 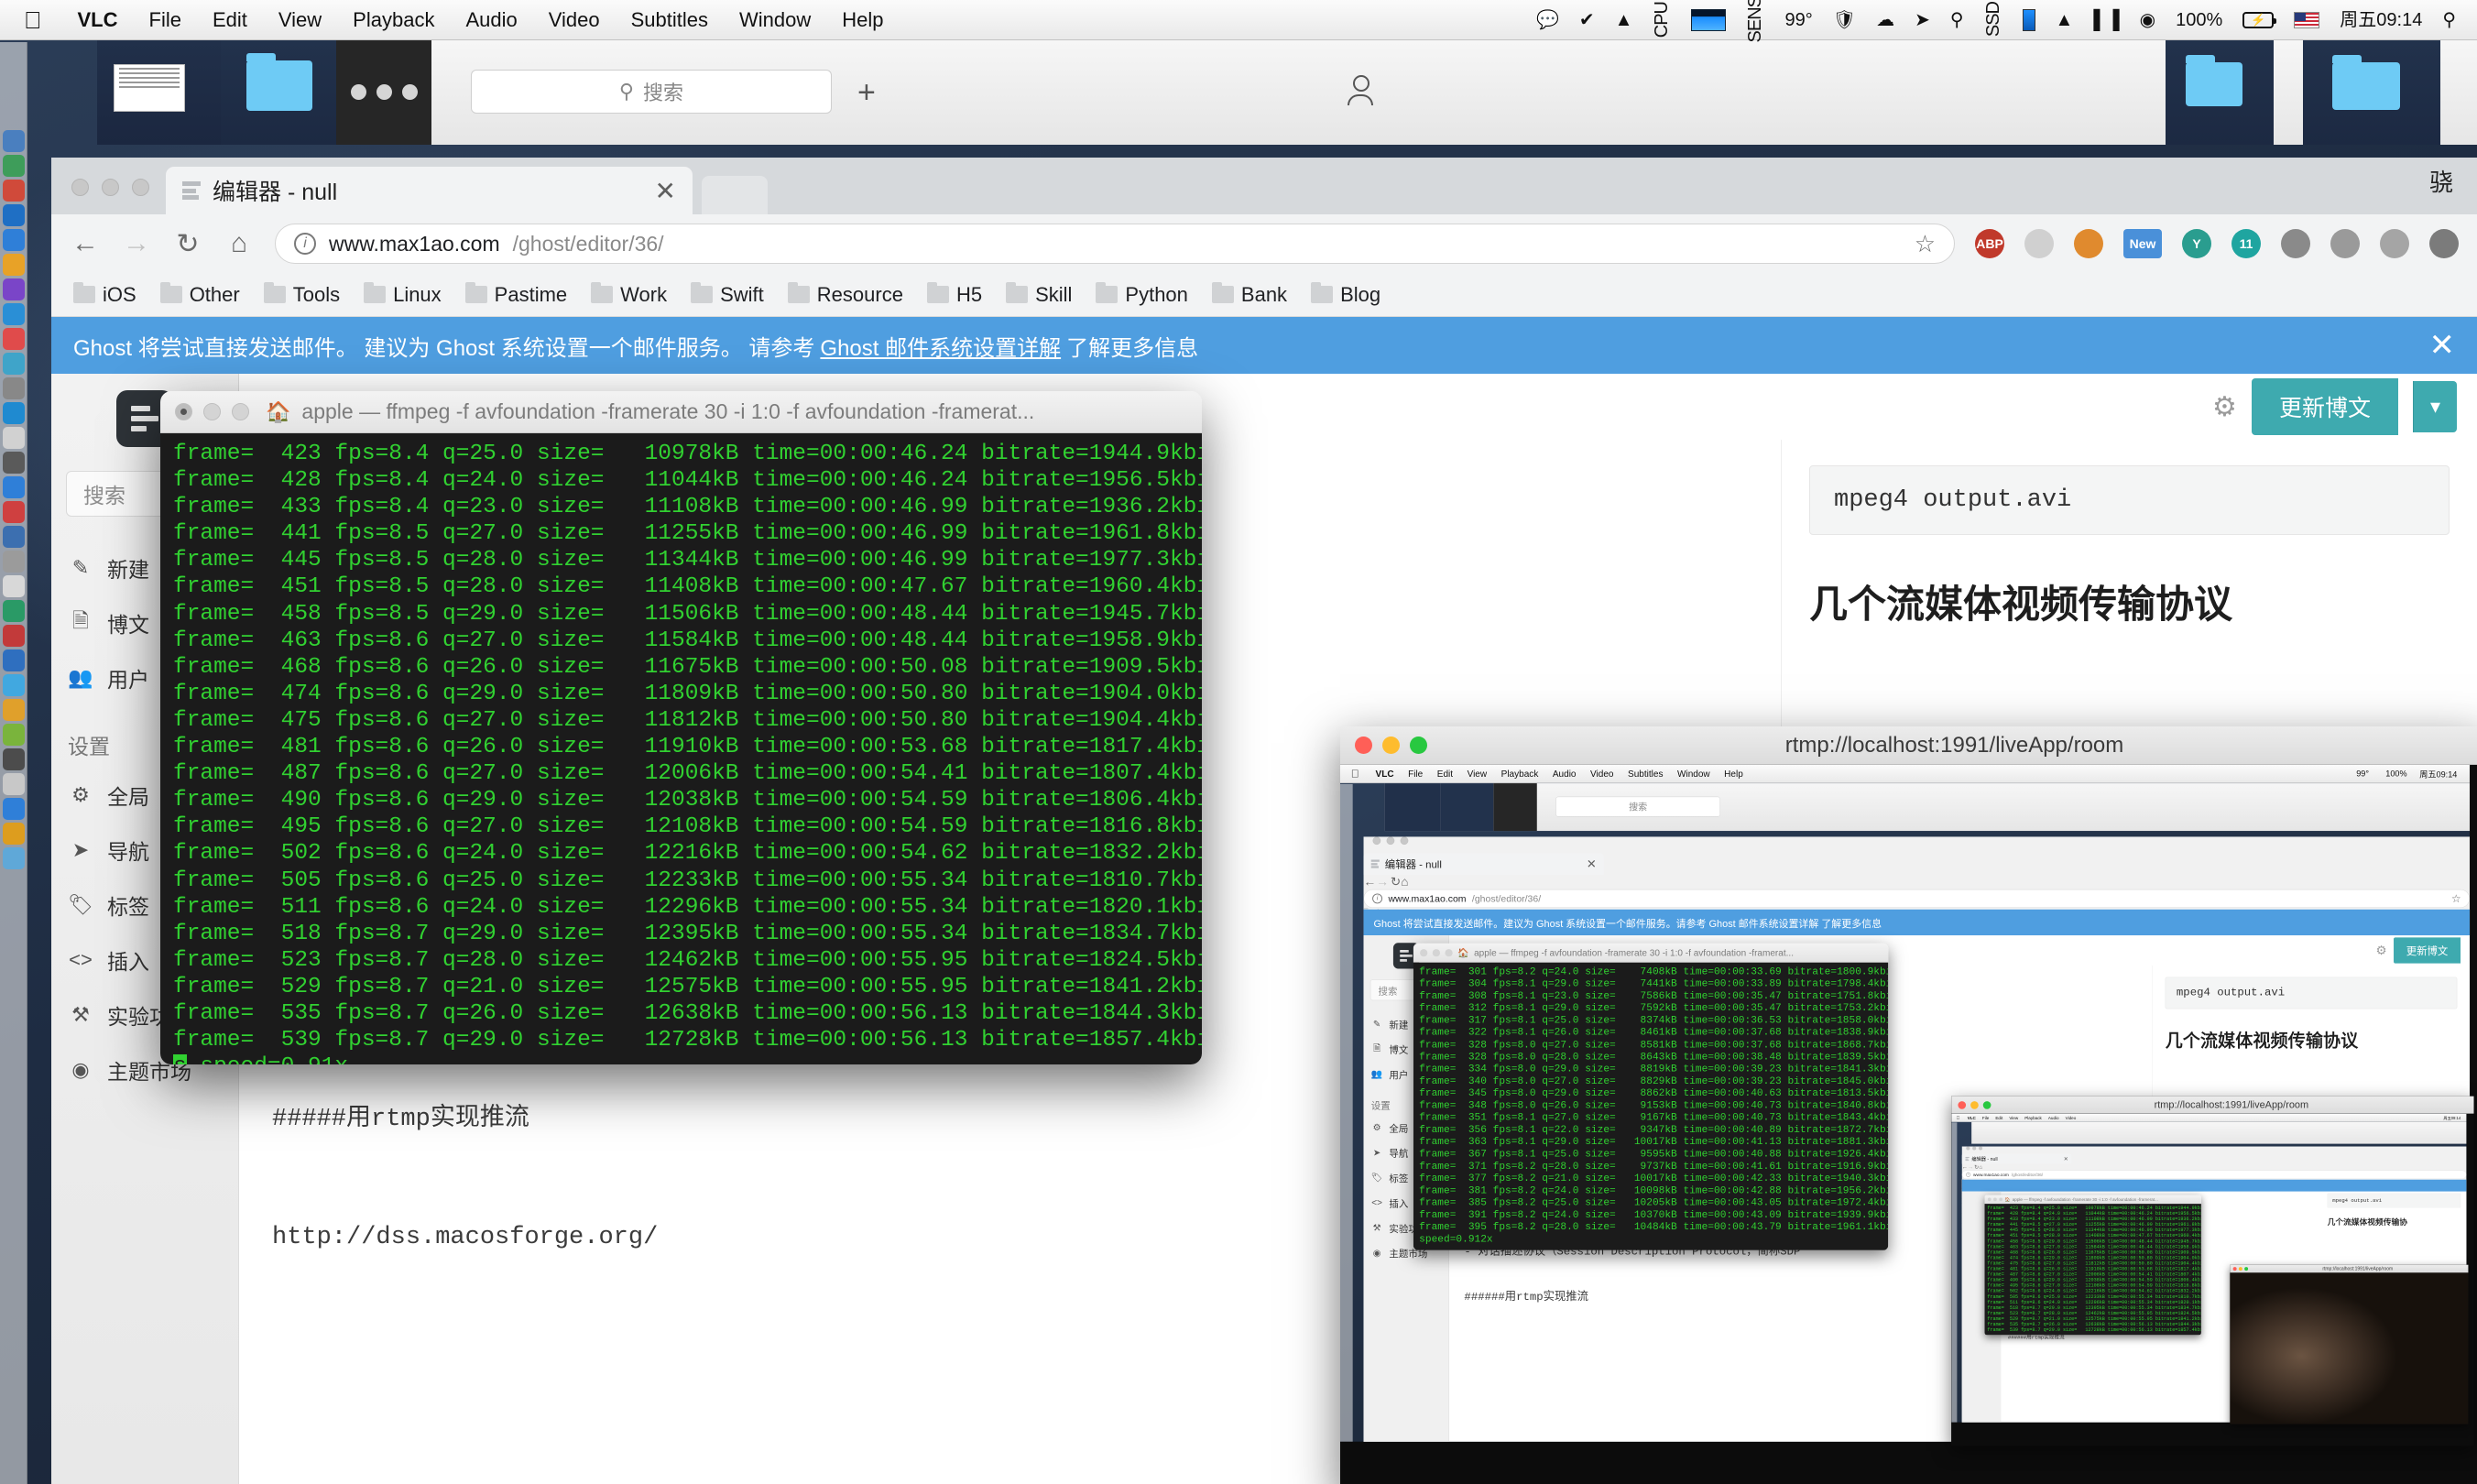 I want to click on settings-gear-icon: ⚙, so click(x=2224, y=407).